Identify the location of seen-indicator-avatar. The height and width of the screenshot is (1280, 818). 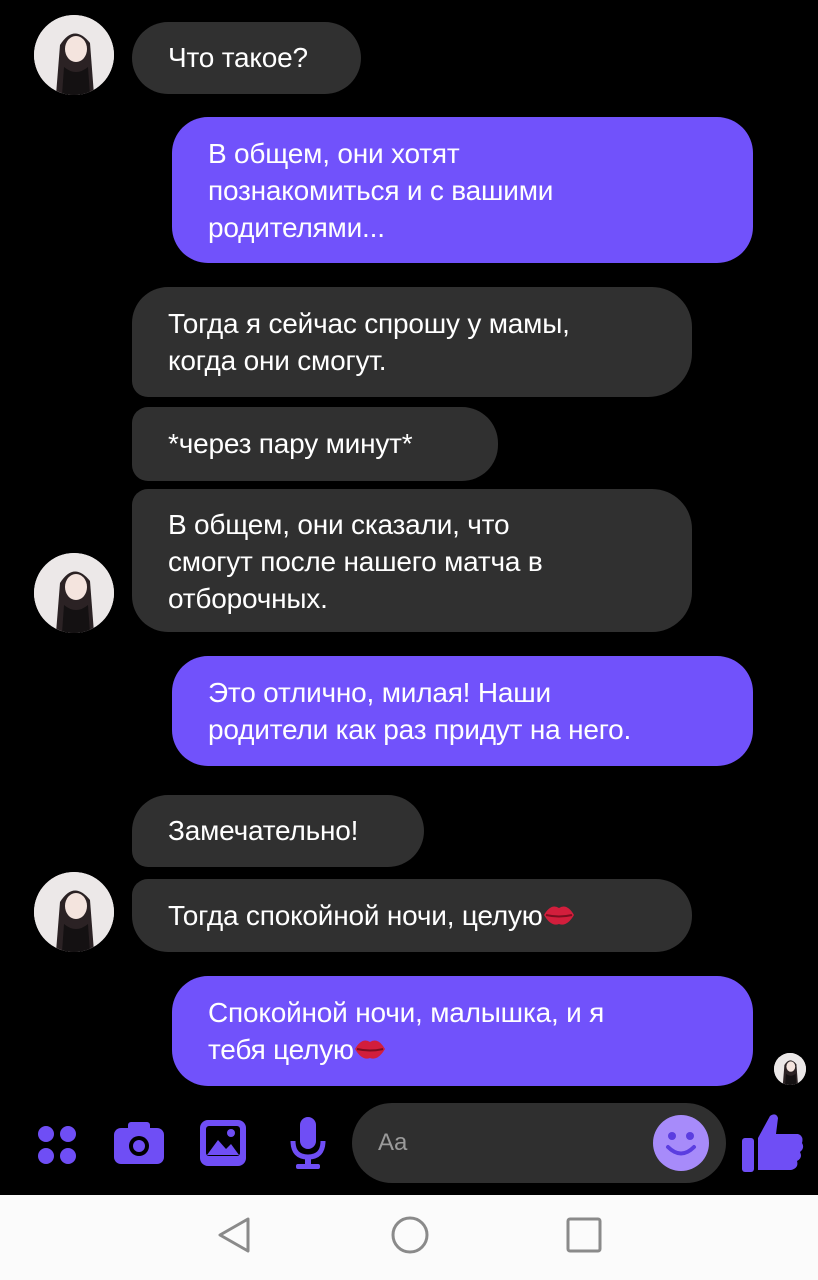
(790, 1069).